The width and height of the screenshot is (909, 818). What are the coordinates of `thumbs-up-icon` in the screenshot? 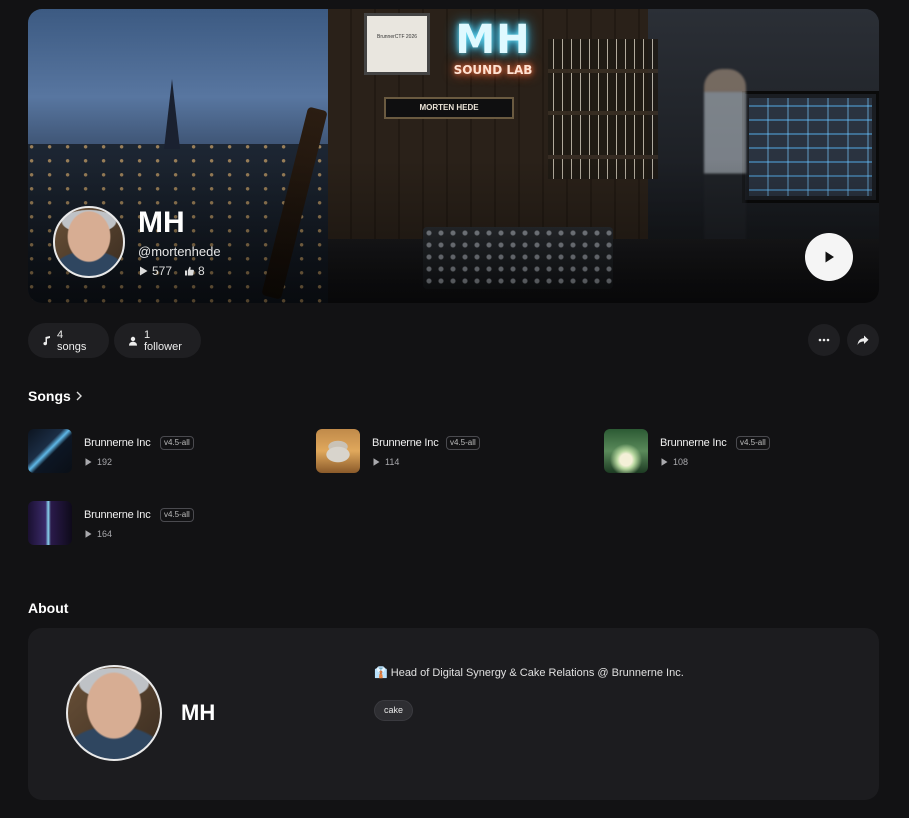 It's located at (189, 271).